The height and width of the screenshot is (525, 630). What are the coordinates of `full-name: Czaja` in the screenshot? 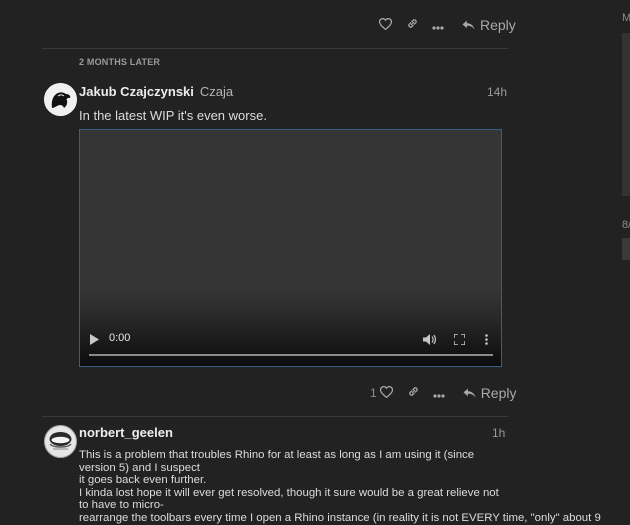 It's located at (216, 91).